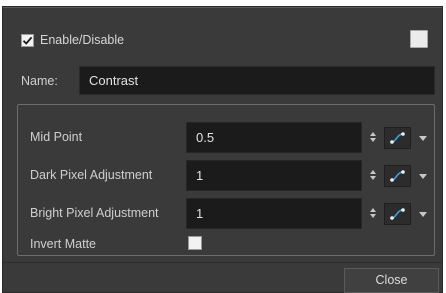  What do you see at coordinates (82, 40) in the screenshot?
I see `enable-label: Enable/Disable` at bounding box center [82, 40].